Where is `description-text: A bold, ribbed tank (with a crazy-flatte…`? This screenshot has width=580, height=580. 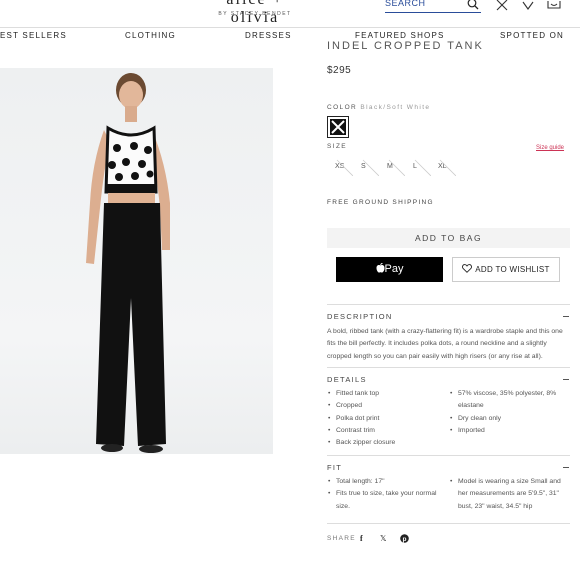
description-text: A bold, ribbed tank (with a crazy-flatte… is located at coordinates (445, 344).